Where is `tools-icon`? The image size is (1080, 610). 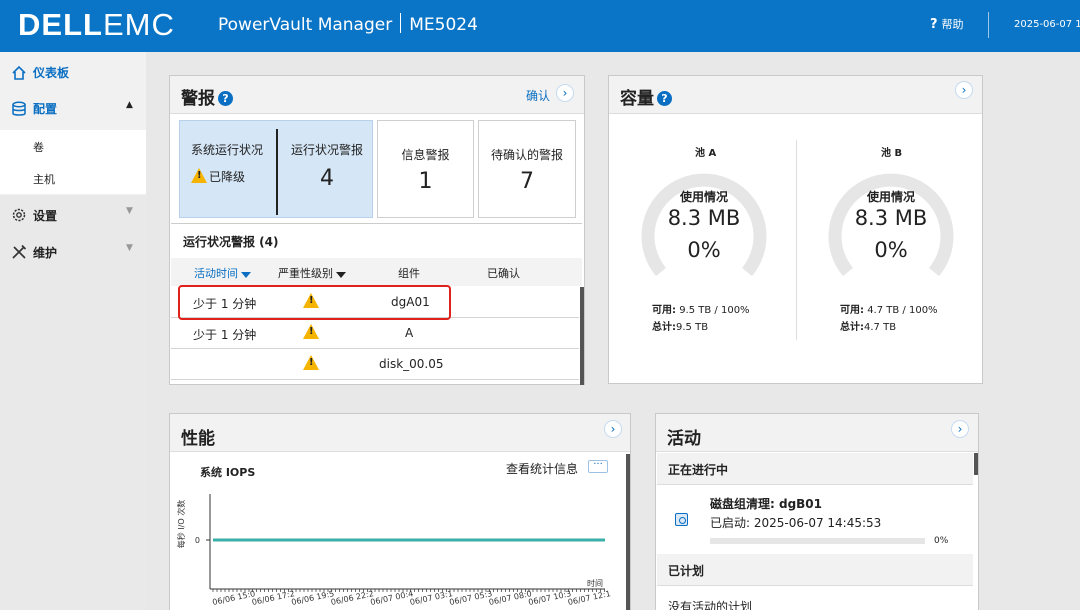
tools-icon is located at coordinates (19, 251).